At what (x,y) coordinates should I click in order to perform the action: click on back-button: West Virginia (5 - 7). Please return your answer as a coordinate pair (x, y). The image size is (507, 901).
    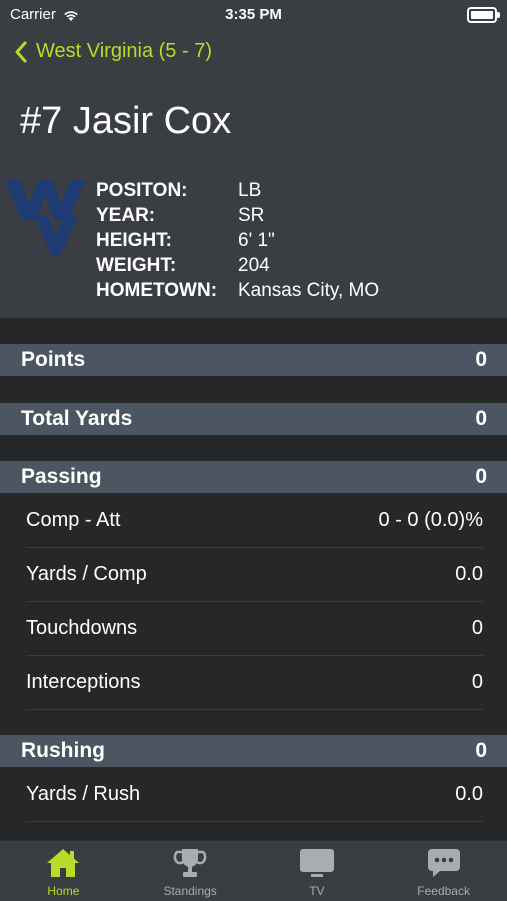
    Looking at the image, I should click on (113, 51).